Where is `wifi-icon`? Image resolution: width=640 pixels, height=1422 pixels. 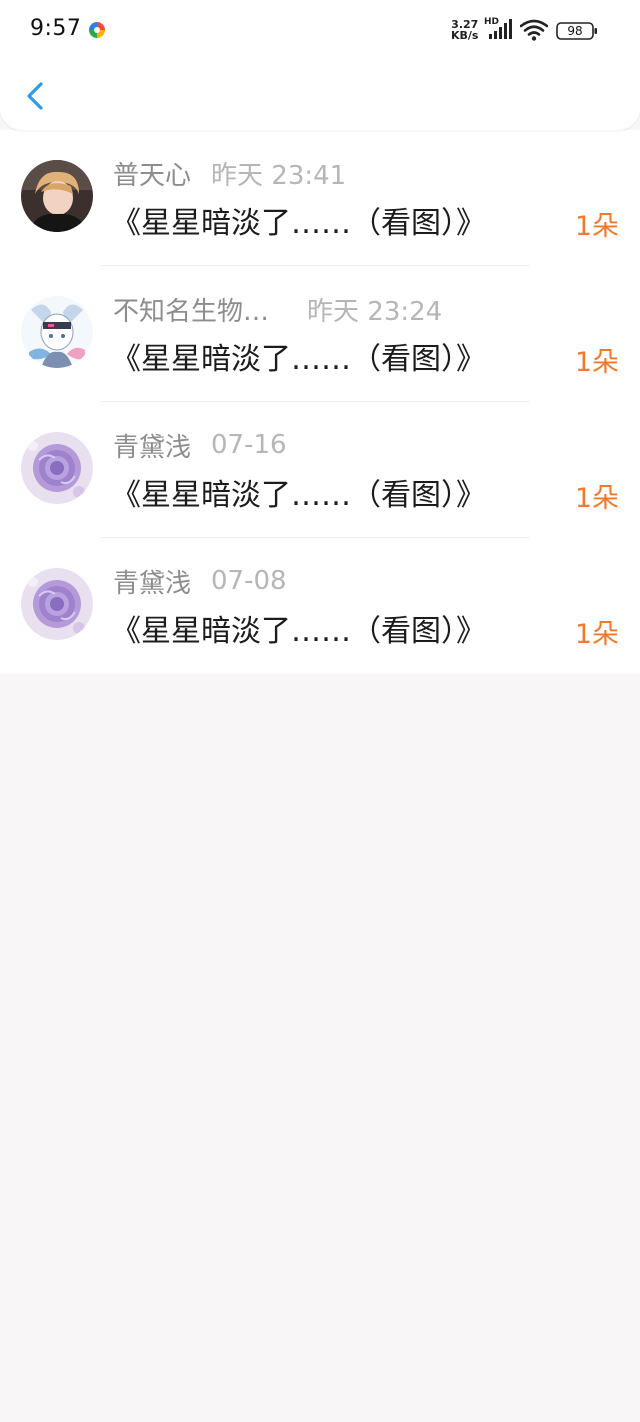 wifi-icon is located at coordinates (534, 30).